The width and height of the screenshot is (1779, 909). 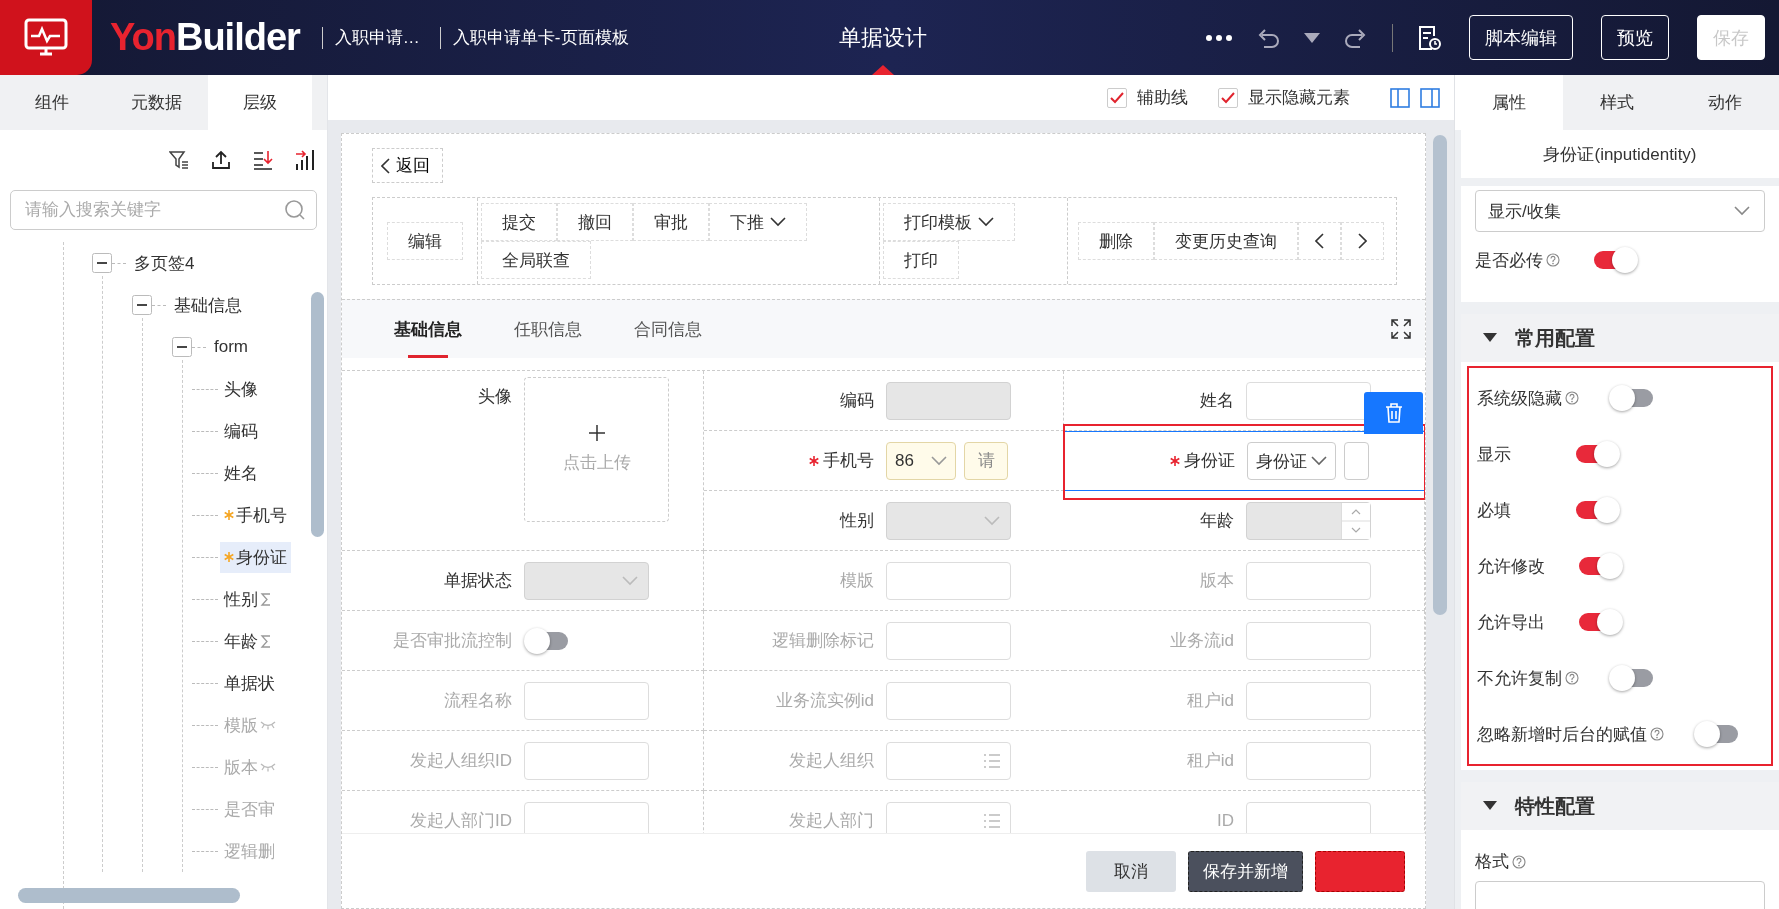 What do you see at coordinates (536, 260) in the screenshot?
I see `toolbar-button: 全局联查` at bounding box center [536, 260].